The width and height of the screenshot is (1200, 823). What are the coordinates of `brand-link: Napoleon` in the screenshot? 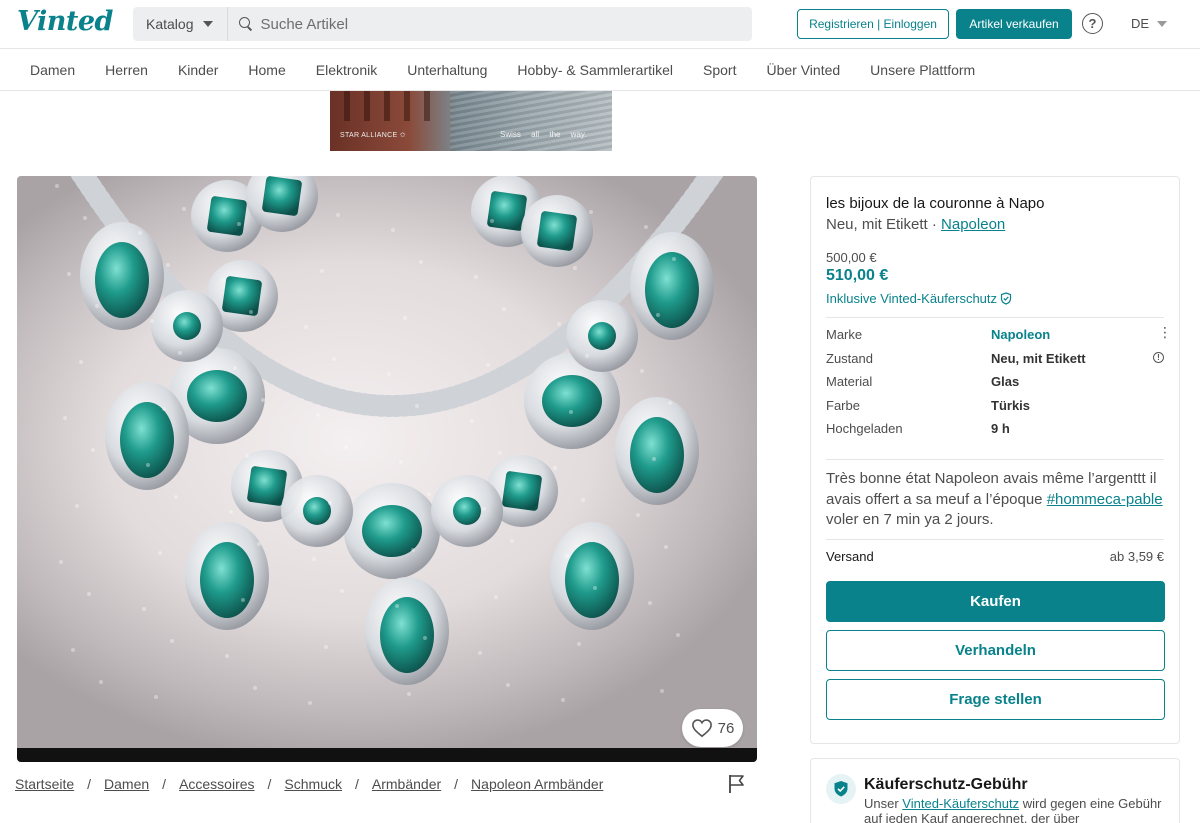 It's located at (973, 224).